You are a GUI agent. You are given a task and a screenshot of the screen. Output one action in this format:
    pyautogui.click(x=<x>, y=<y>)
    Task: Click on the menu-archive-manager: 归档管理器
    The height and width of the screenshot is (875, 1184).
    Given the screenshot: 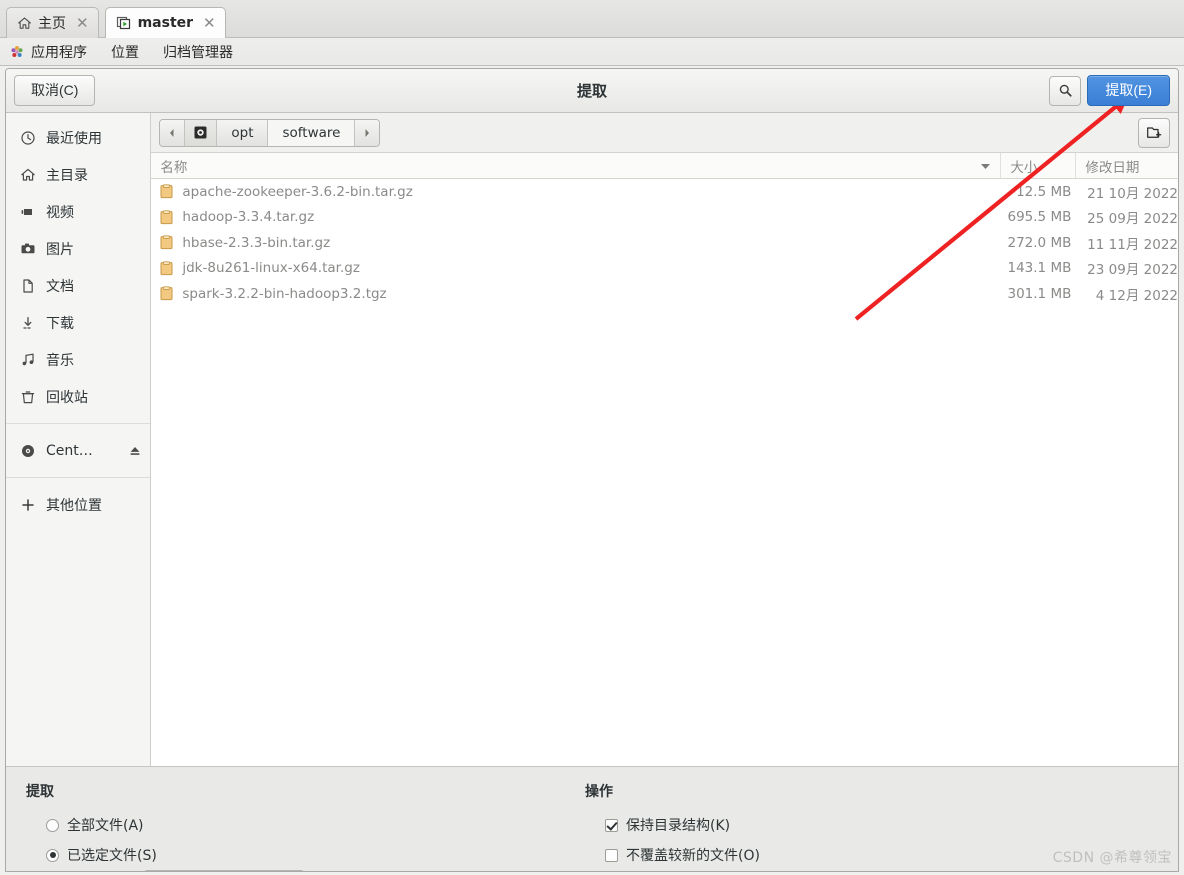 What is the action you would take?
    pyautogui.click(x=198, y=52)
    